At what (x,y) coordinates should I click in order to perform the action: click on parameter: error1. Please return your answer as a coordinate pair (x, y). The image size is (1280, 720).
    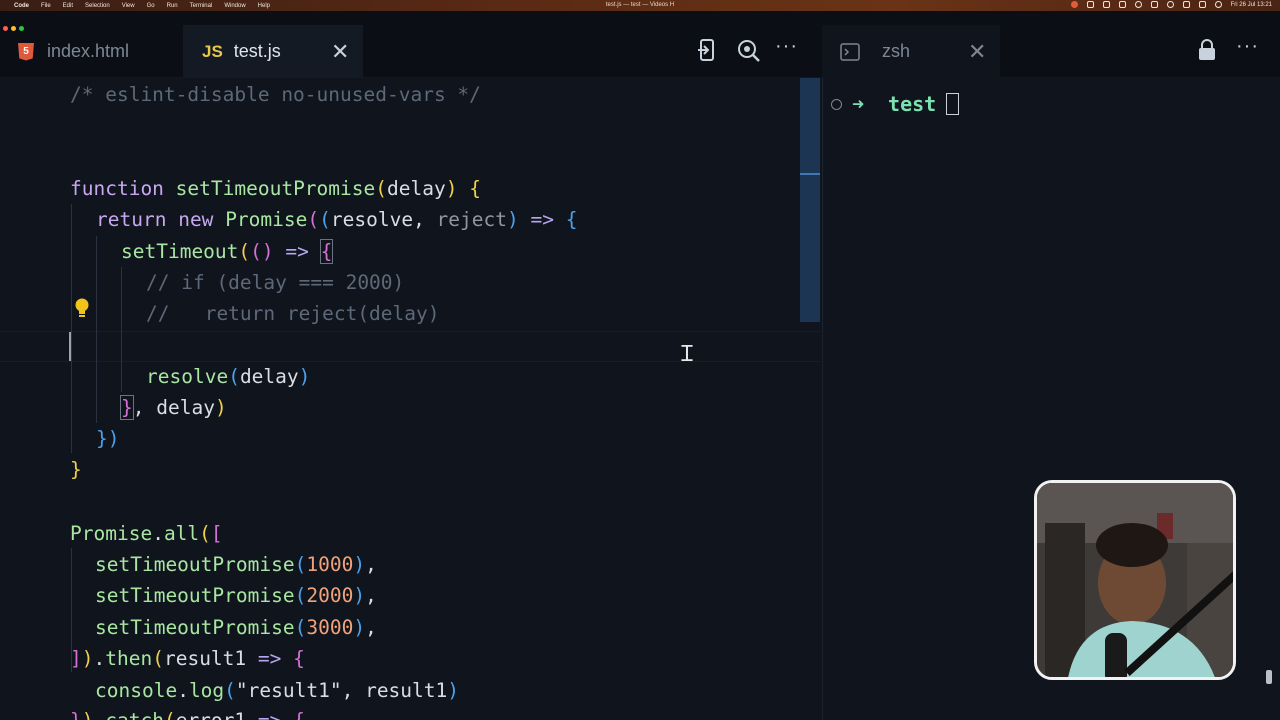
    Looking at the image, I should click on (211, 714).